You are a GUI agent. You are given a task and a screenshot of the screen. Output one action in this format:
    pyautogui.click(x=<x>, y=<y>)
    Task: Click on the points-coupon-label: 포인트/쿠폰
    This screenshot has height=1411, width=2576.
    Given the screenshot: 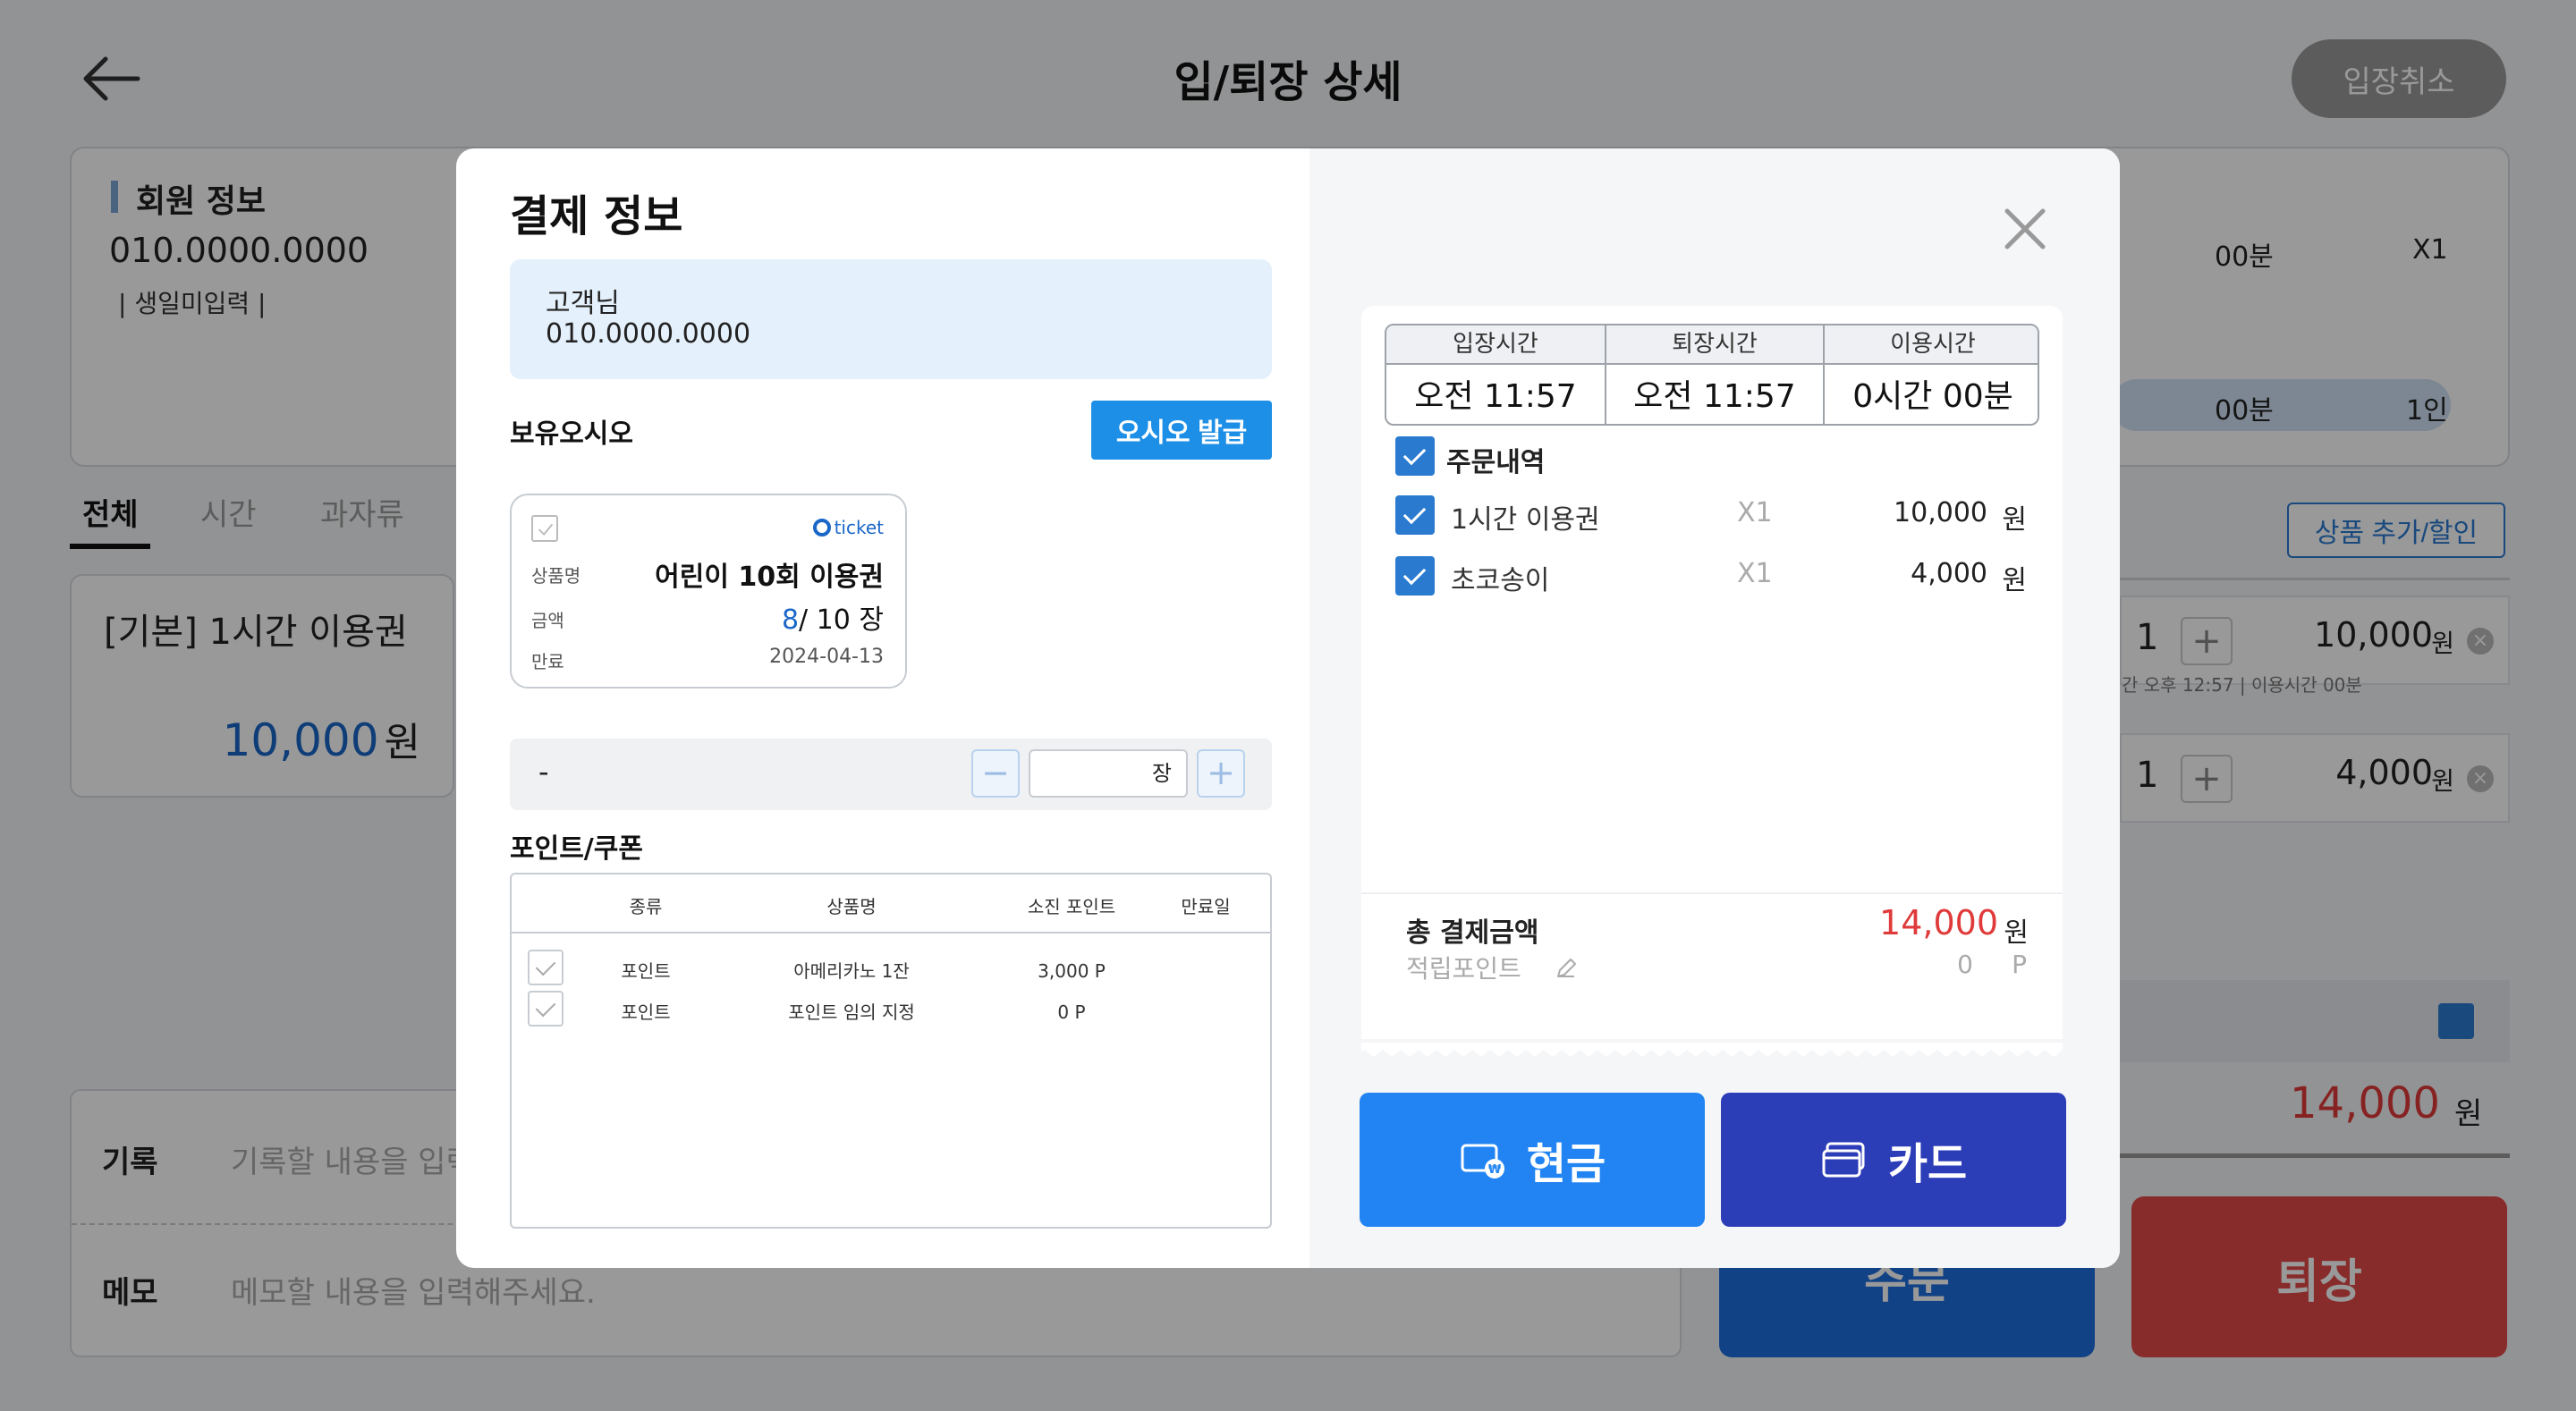 What is the action you would take?
    pyautogui.click(x=576, y=849)
    